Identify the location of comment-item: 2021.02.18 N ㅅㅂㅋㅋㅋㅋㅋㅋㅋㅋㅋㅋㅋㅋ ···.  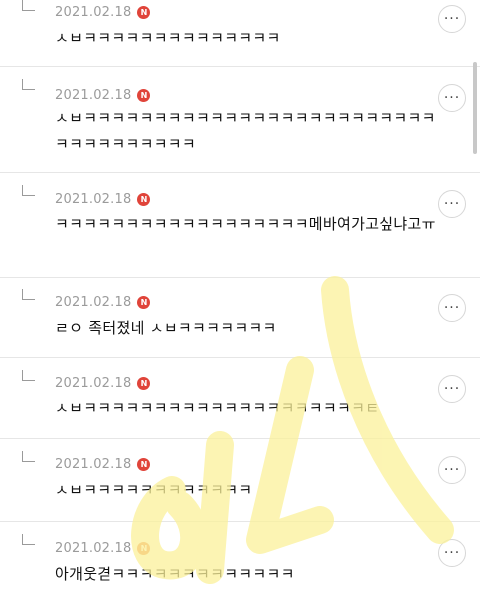
(240, 480).